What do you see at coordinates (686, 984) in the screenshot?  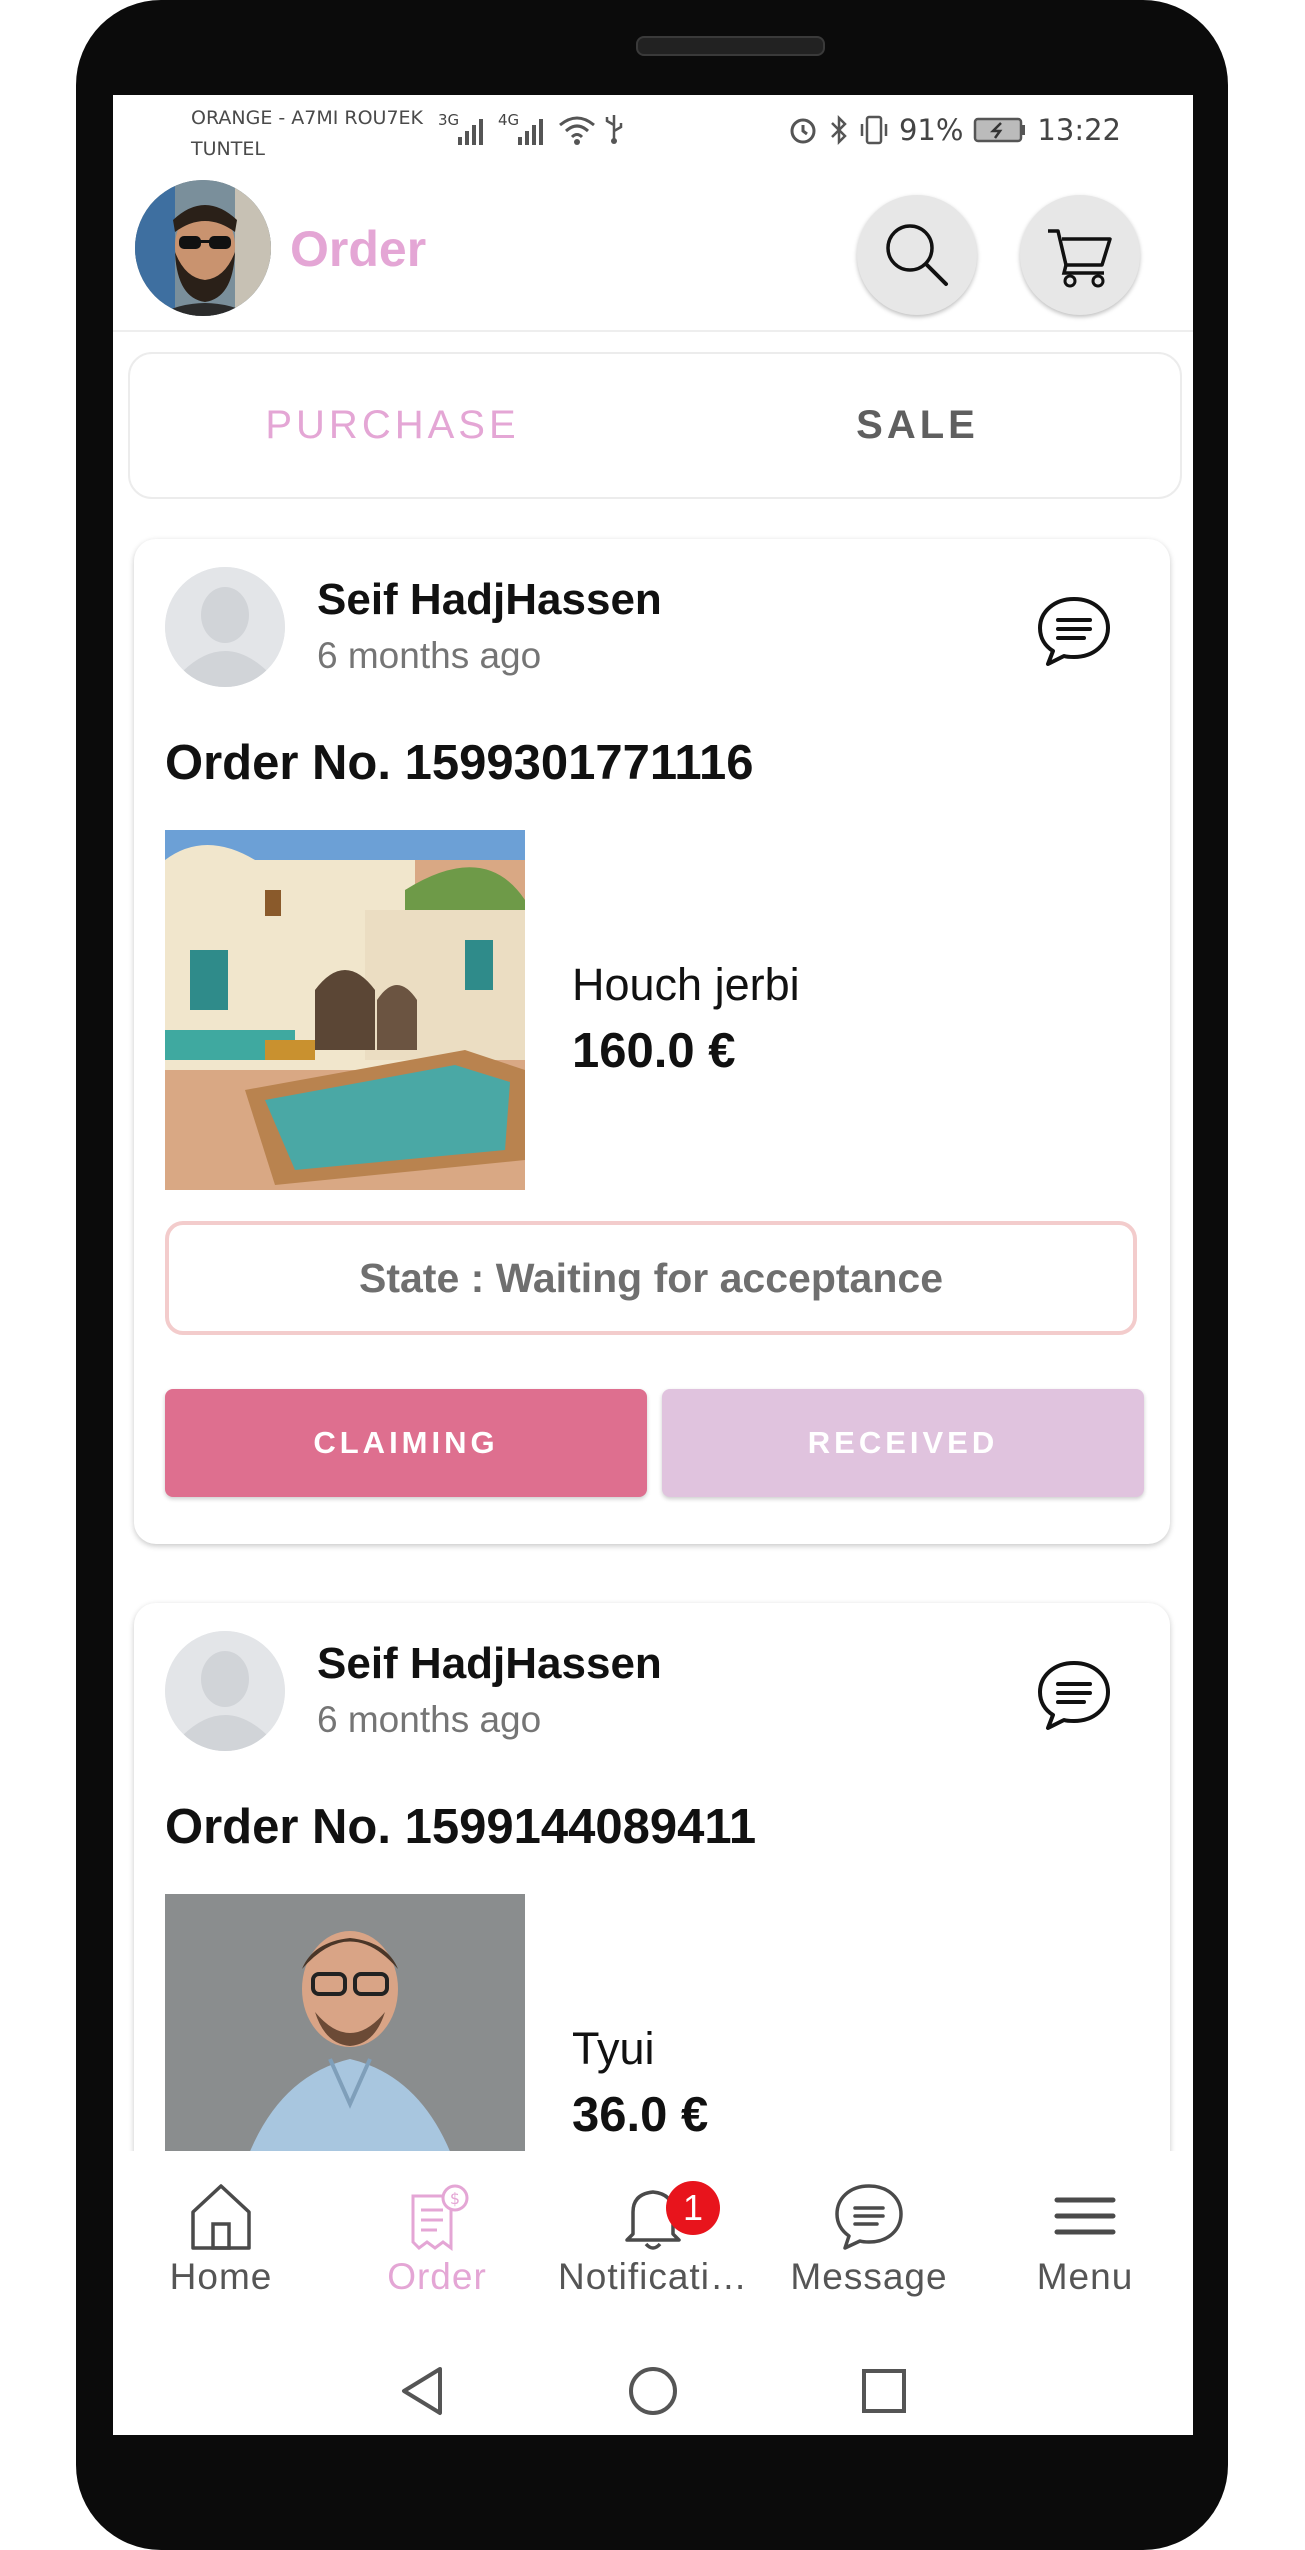 I see `product-name: Houch jerbi` at bounding box center [686, 984].